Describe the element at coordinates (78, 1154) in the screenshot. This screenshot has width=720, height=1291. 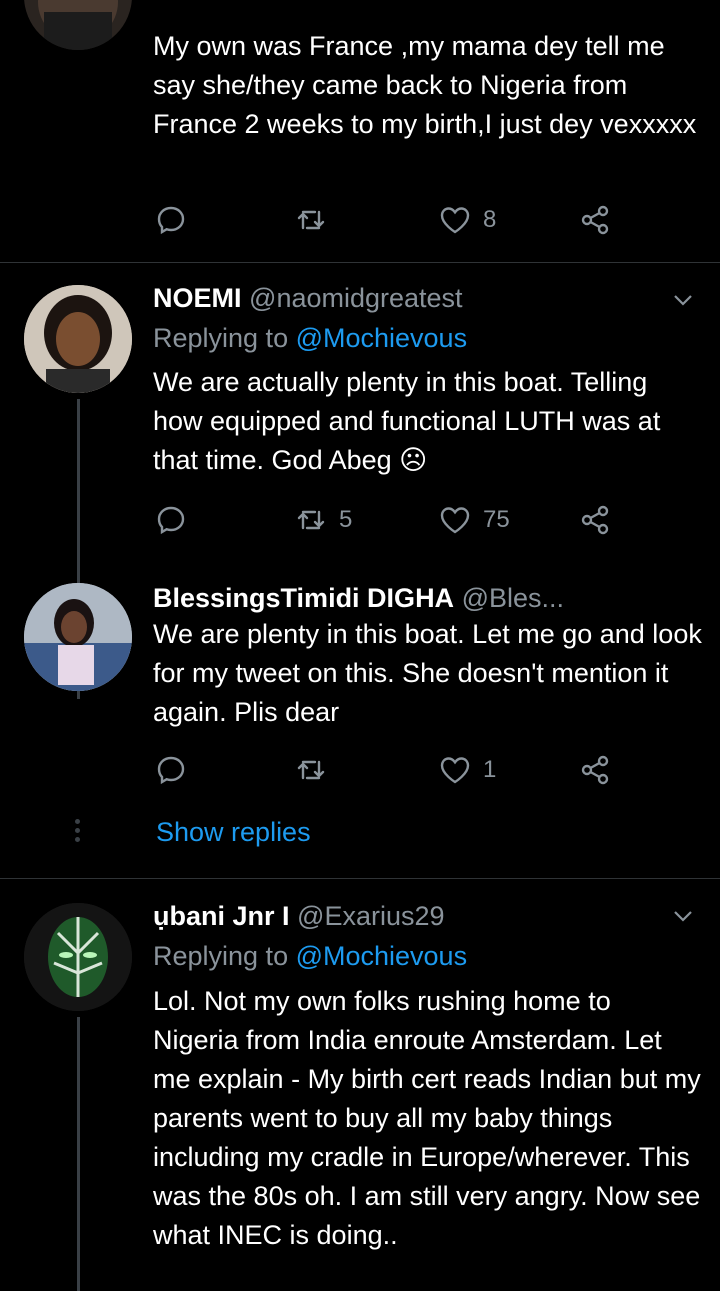
I see `thread-line` at that location.